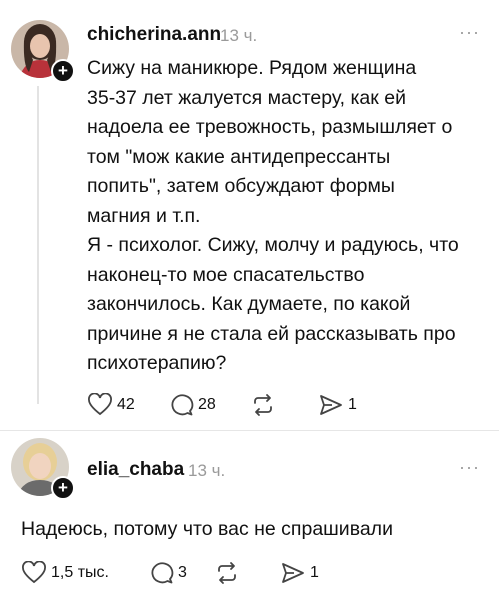 This screenshot has height=600, width=499. What do you see at coordinates (135, 470) in the screenshot?
I see `username: elia_chaba` at bounding box center [135, 470].